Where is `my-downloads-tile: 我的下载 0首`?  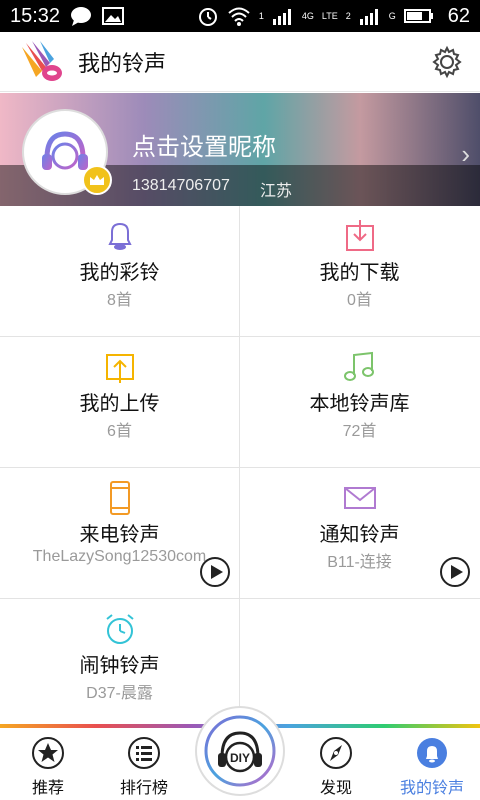 my-downloads-tile: 我的下载 0首 is located at coordinates (359, 271).